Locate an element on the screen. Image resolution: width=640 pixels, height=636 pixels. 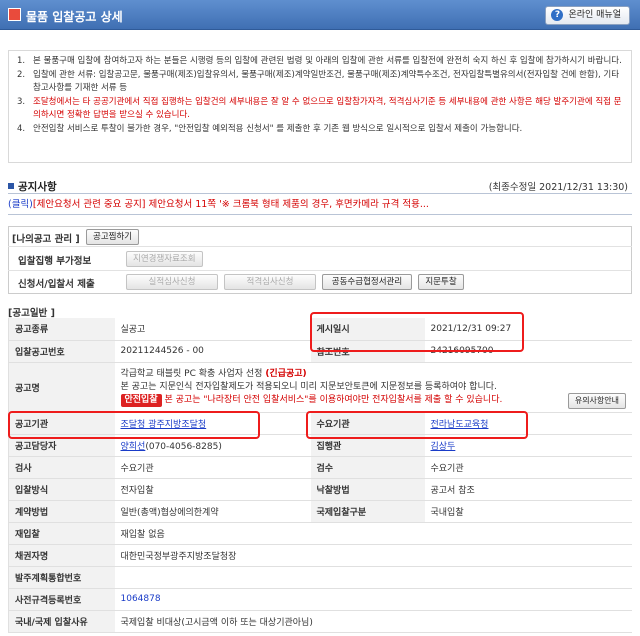
joint-agreement-button: 공동수급협정서관리 is located at coordinates (367, 282).